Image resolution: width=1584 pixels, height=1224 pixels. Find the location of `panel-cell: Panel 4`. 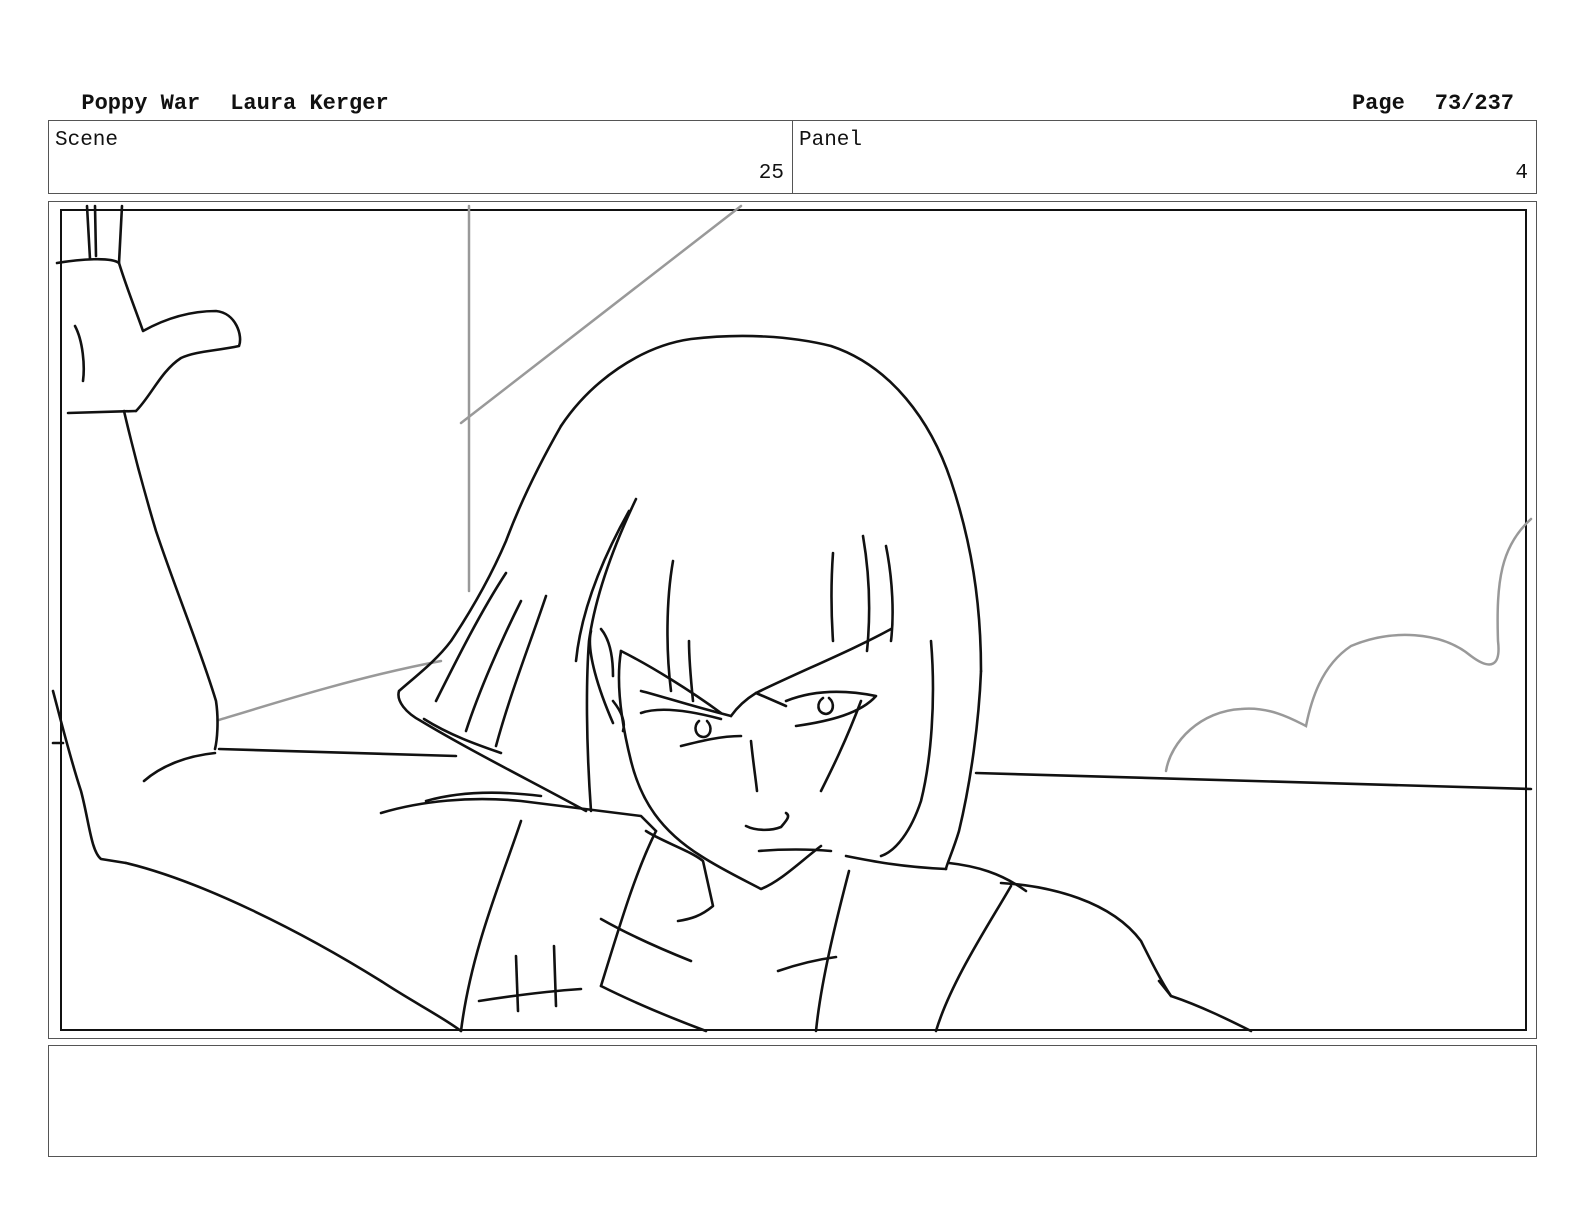

panel-cell: Panel 4 is located at coordinates (1164, 157).